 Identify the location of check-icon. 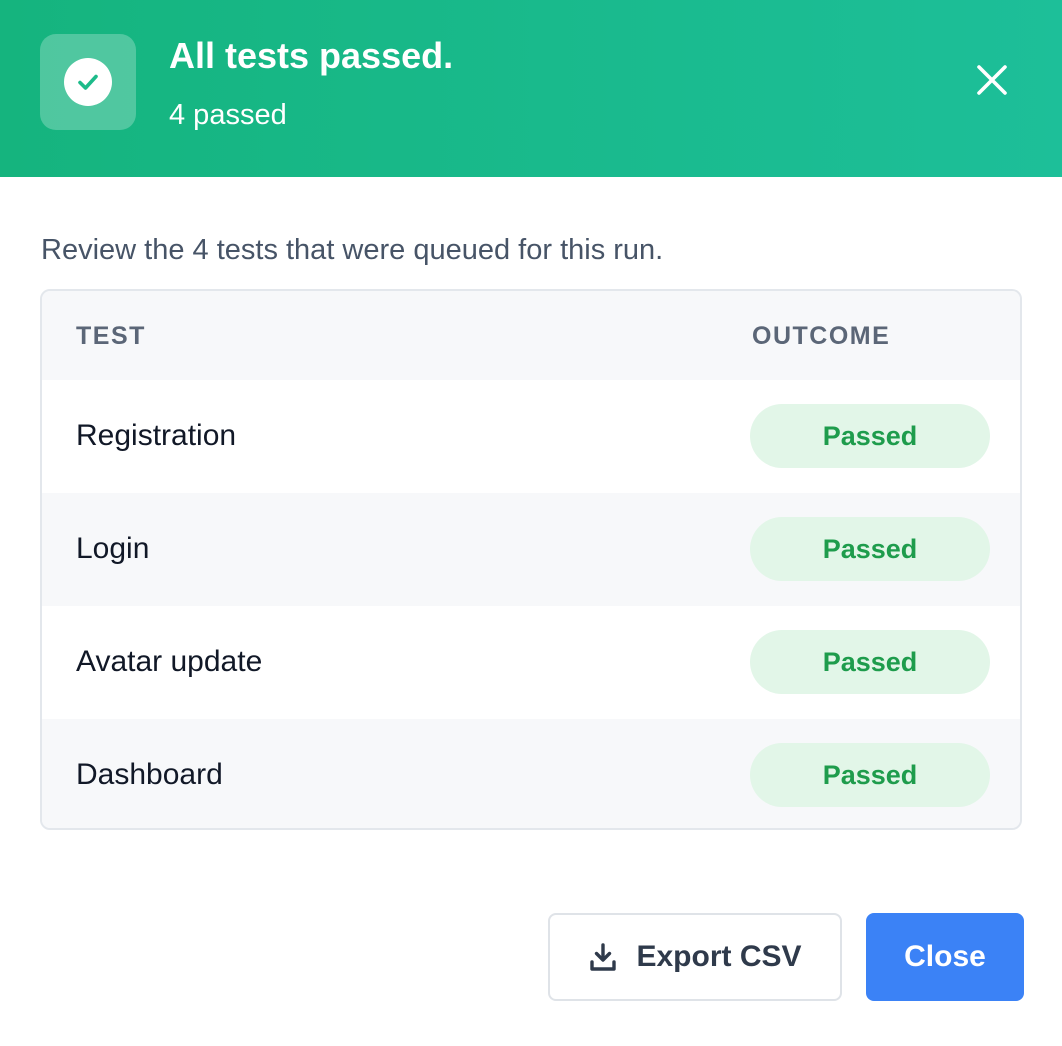
(88, 82).